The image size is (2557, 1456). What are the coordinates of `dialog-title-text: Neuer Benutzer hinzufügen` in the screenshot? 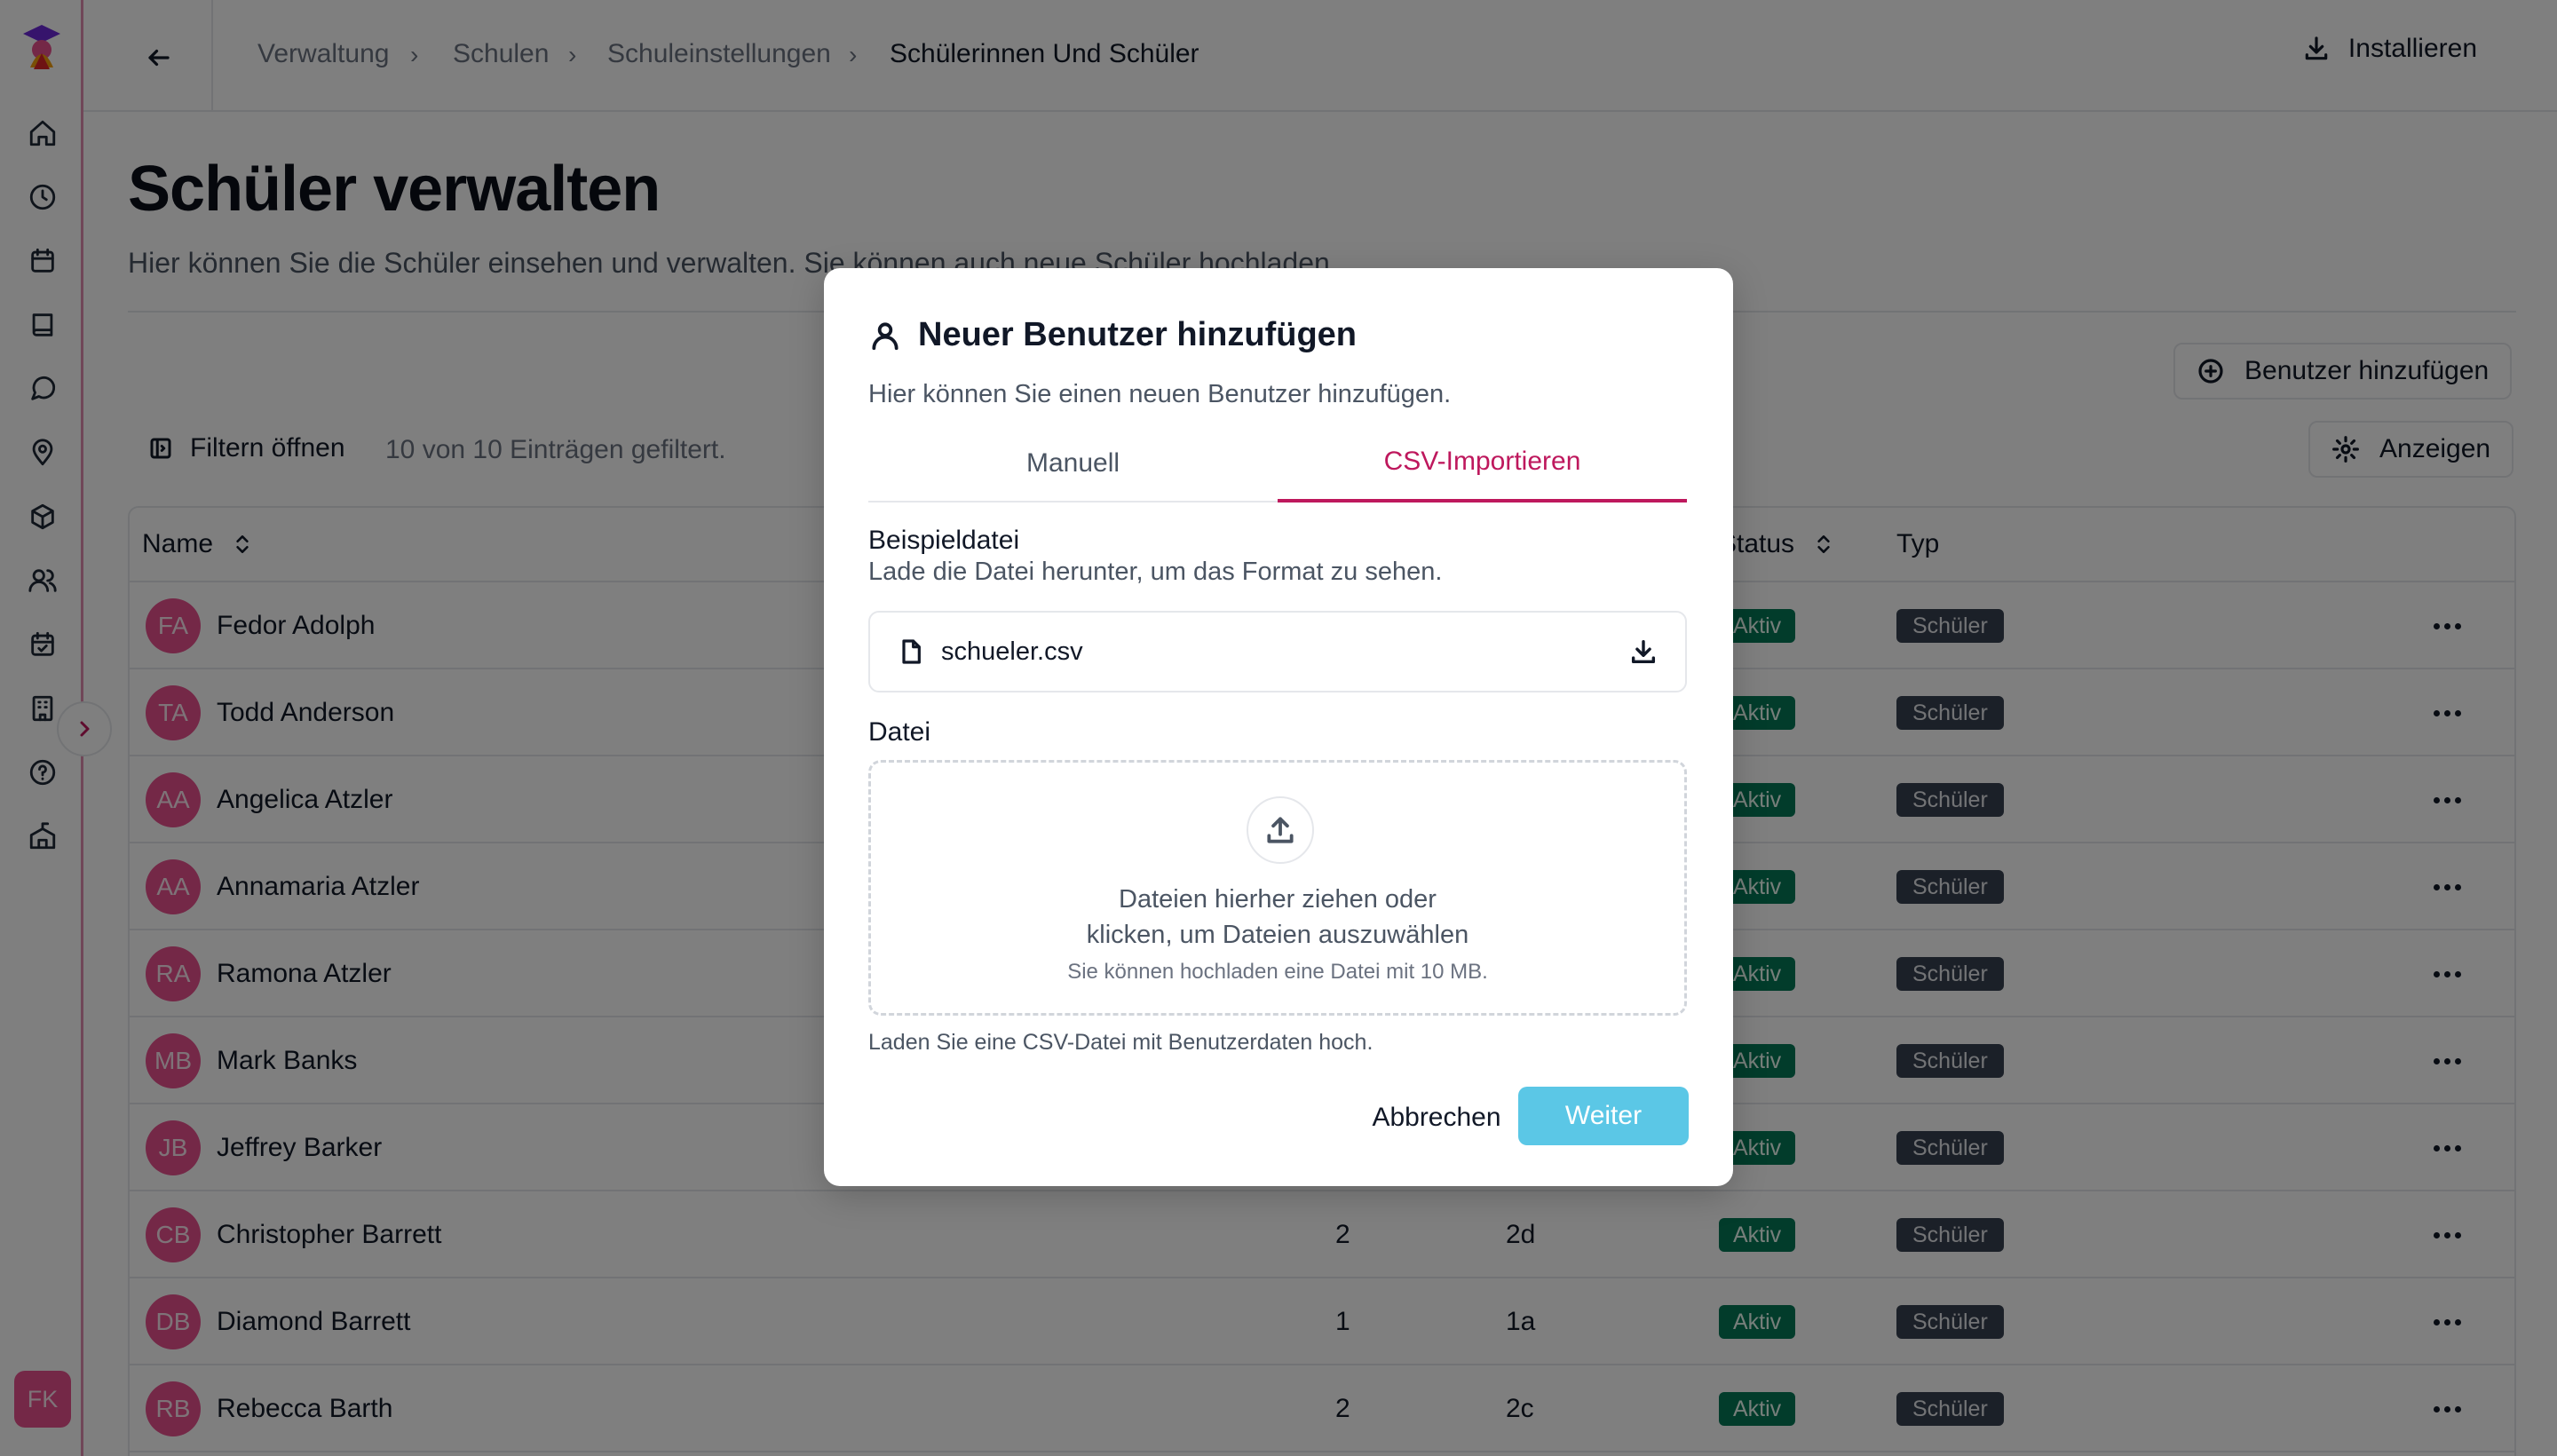 It's located at (1138, 334).